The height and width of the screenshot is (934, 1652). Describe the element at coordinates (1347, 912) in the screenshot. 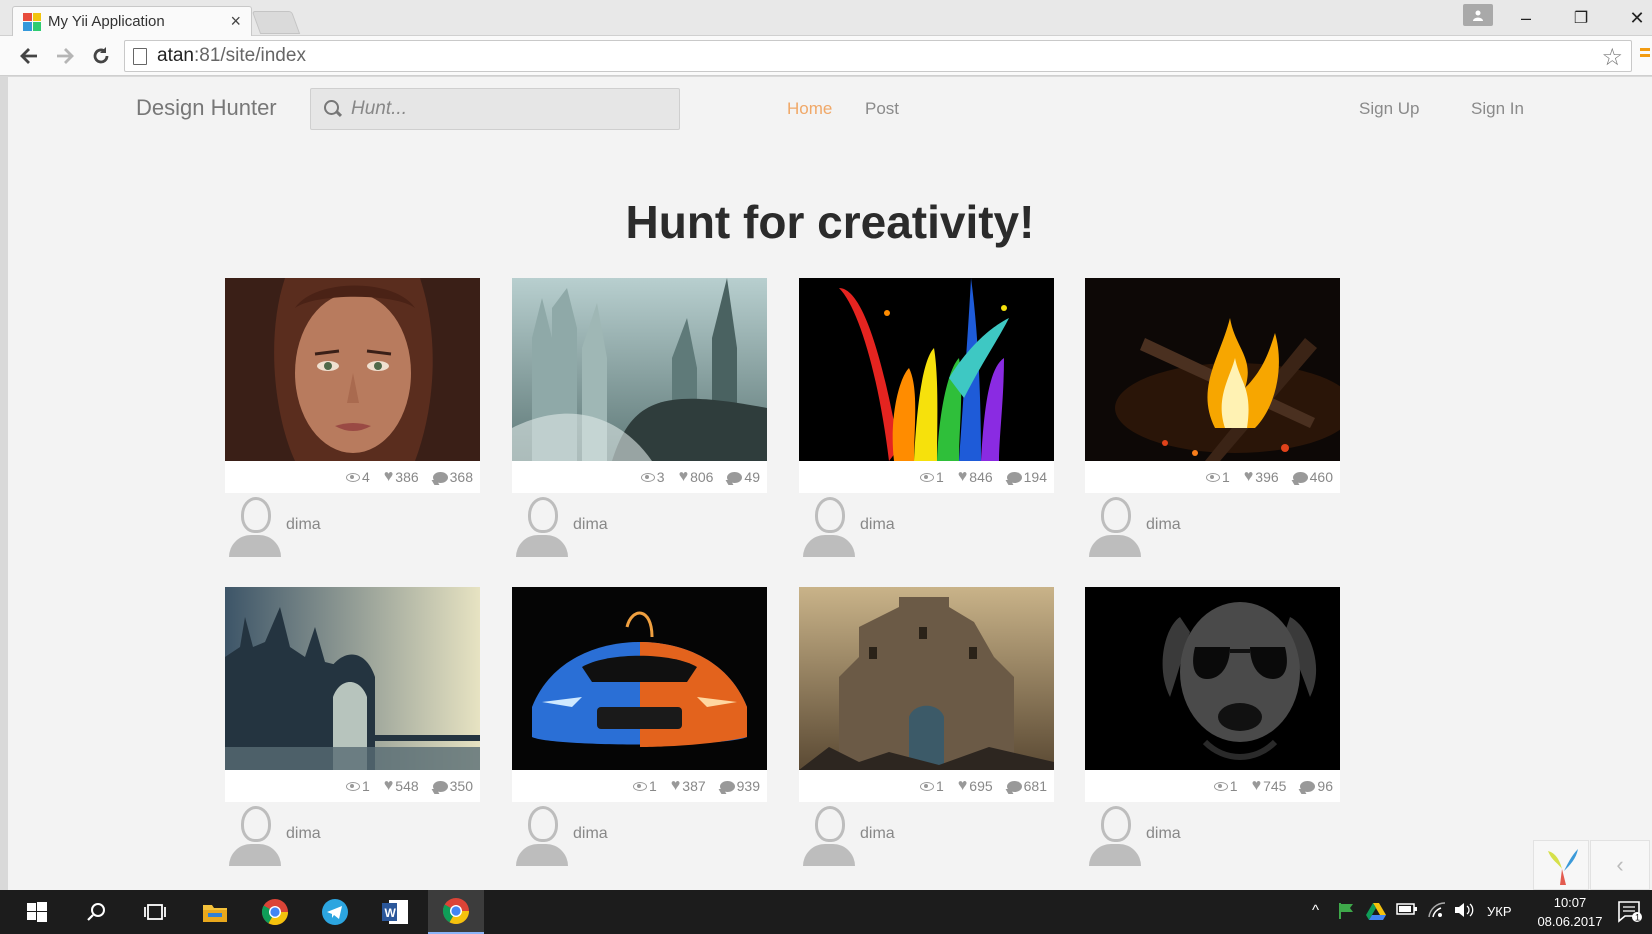

I see `flag-icon` at that location.